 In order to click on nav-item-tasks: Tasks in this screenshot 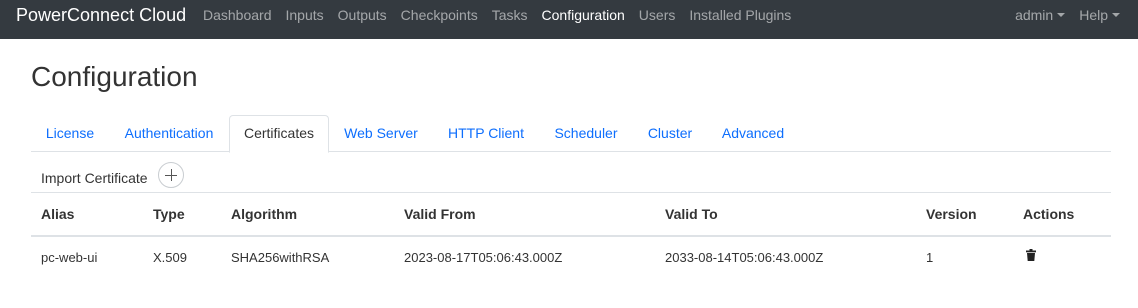, I will do `click(510, 15)`.